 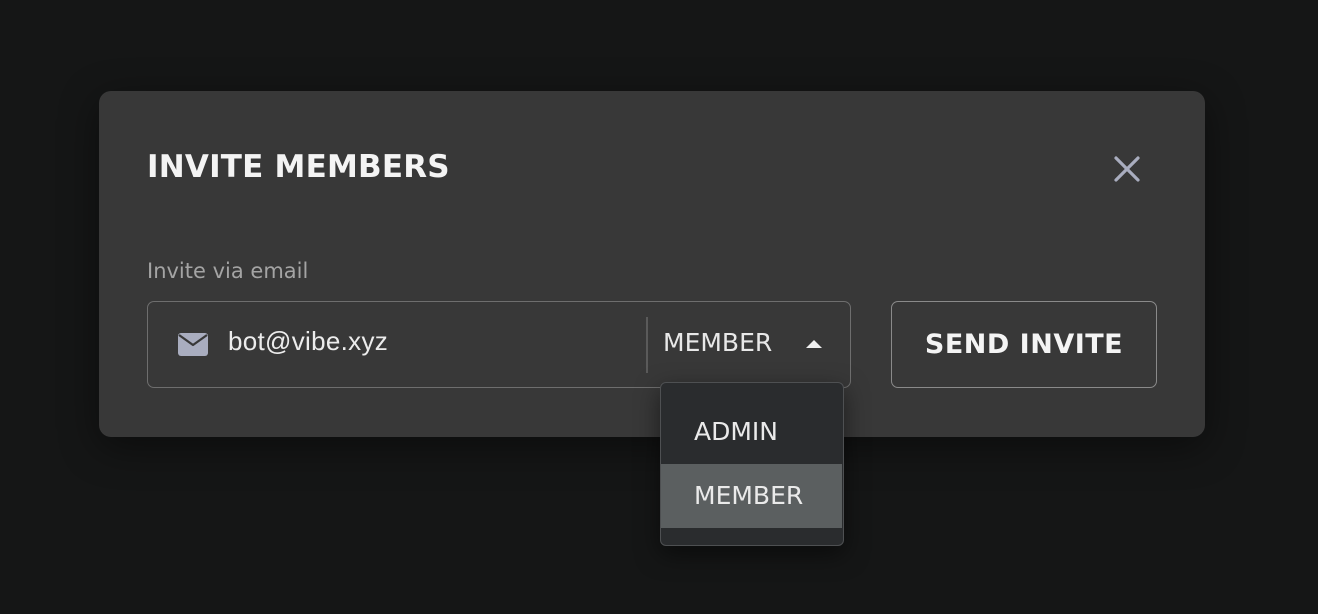 I want to click on role-option-member: MEMBER, so click(x=751, y=496).